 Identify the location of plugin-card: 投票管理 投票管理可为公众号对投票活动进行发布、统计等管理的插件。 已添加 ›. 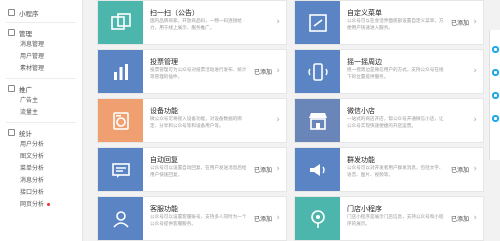
(192, 71).